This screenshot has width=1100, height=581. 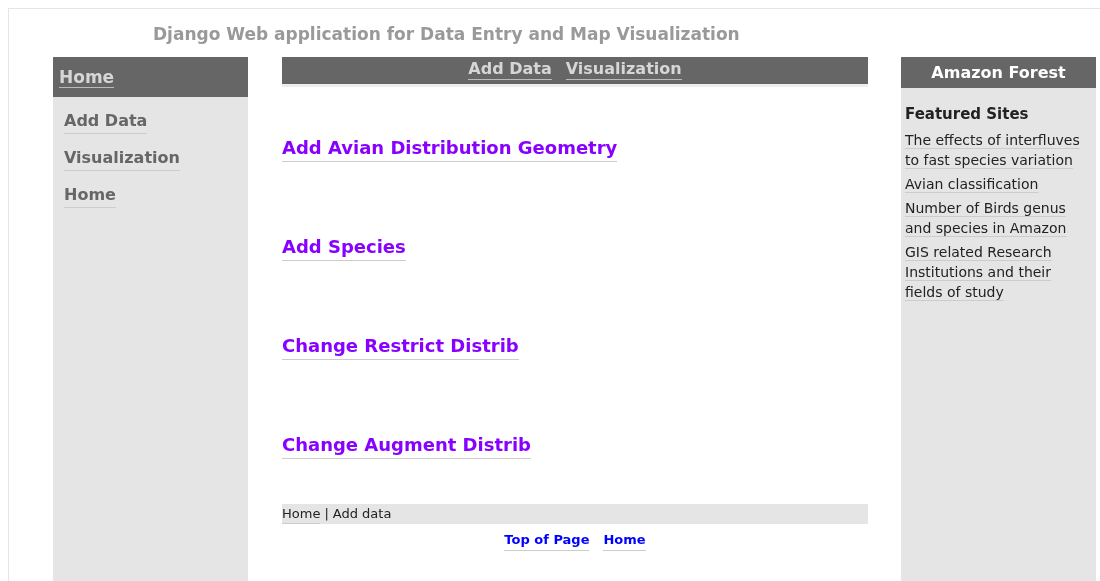 What do you see at coordinates (301, 514) in the screenshot?
I see `breadcrumb-link: Home` at bounding box center [301, 514].